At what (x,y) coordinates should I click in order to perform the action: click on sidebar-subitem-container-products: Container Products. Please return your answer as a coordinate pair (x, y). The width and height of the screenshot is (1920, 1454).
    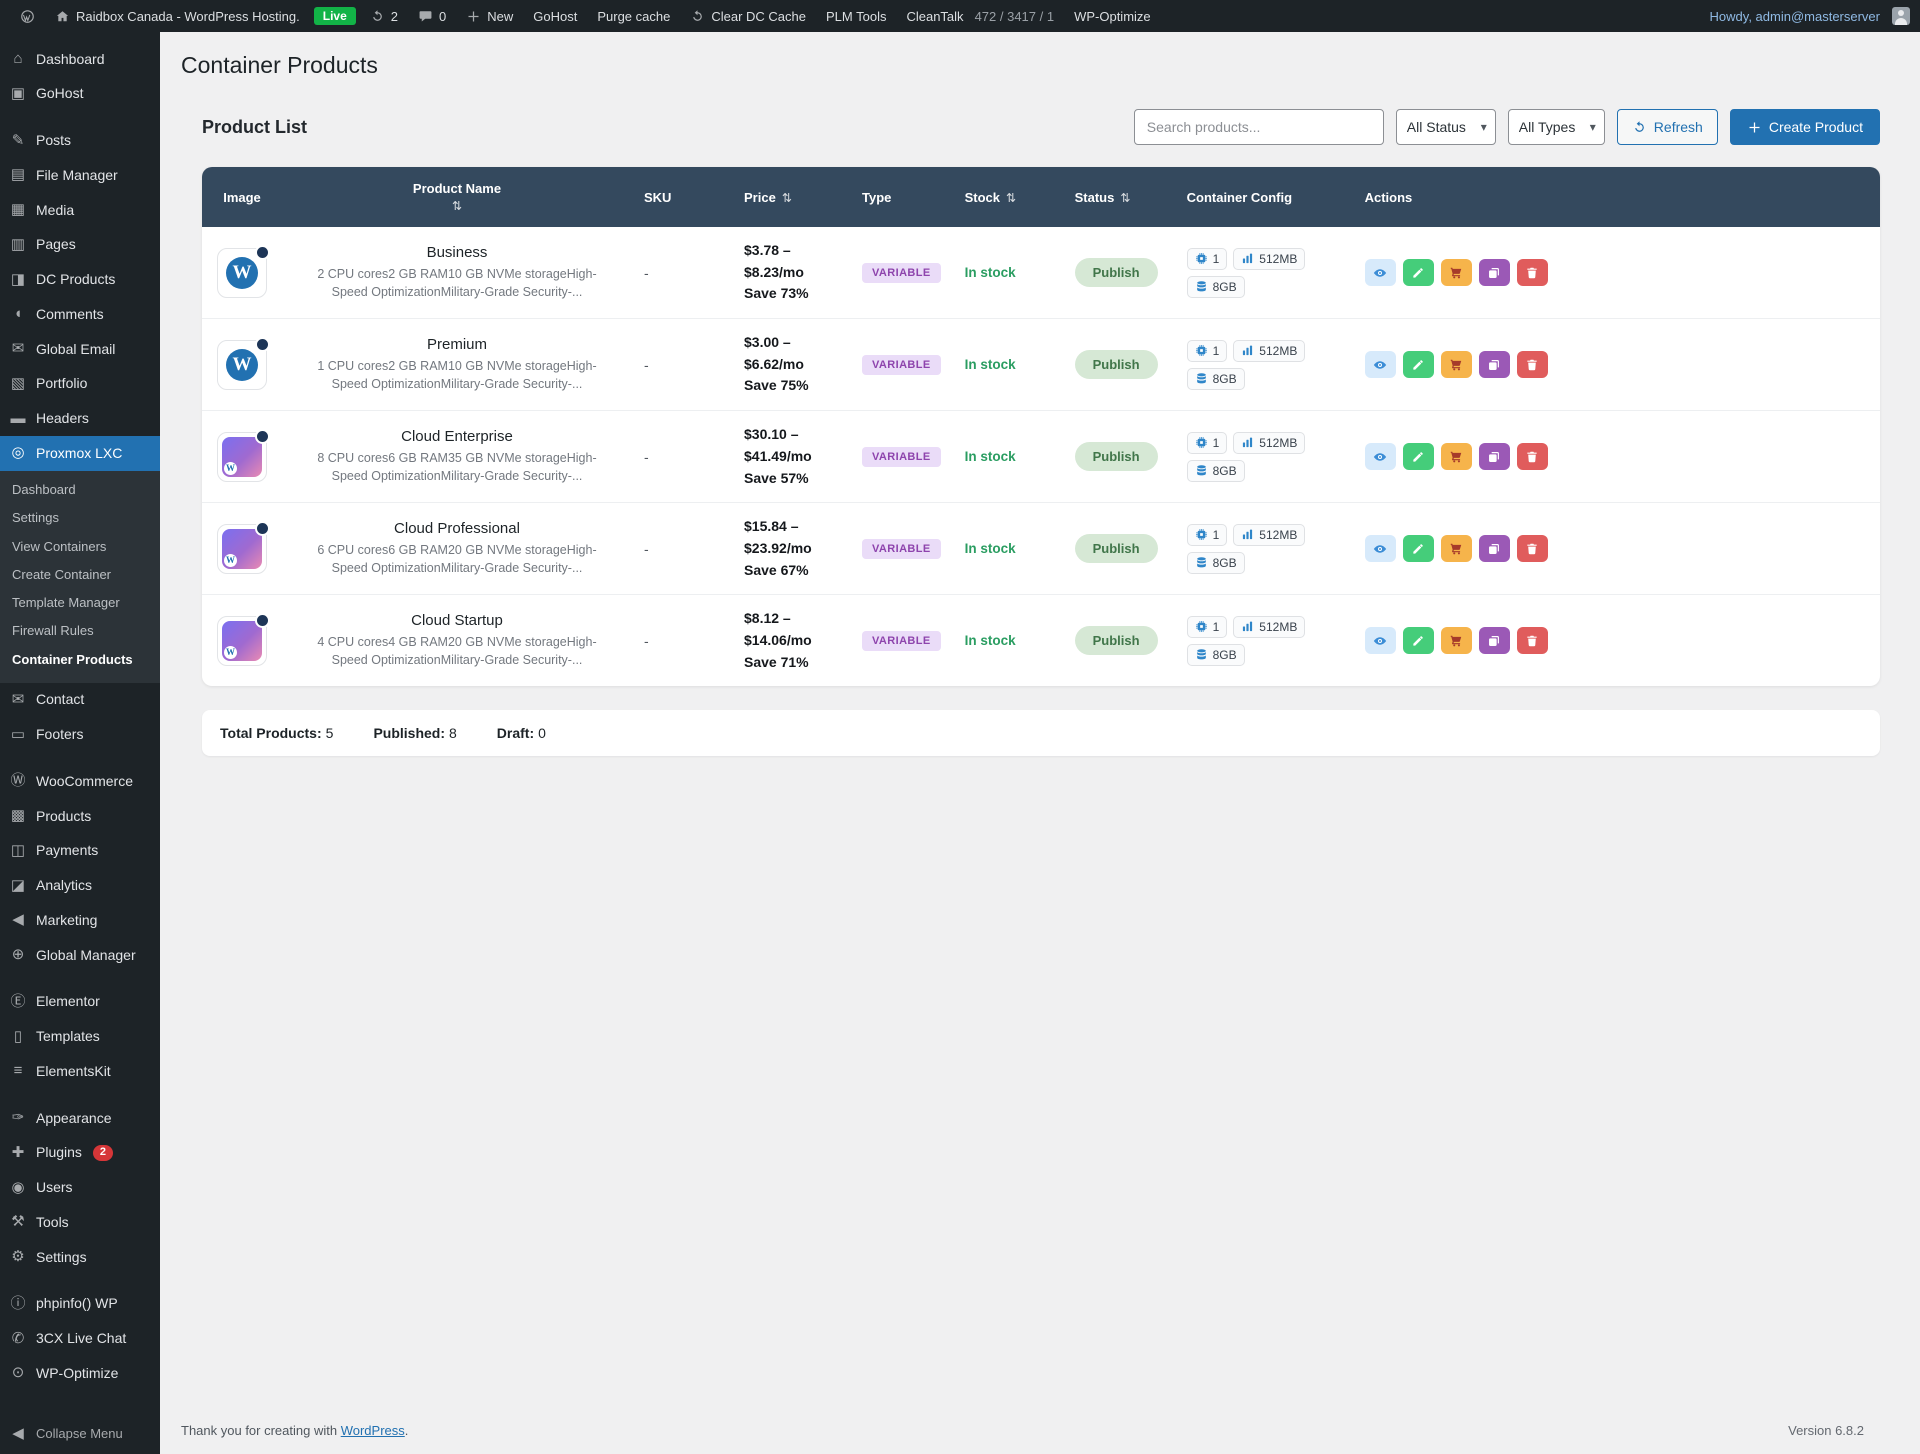
    Looking at the image, I should click on (80, 660).